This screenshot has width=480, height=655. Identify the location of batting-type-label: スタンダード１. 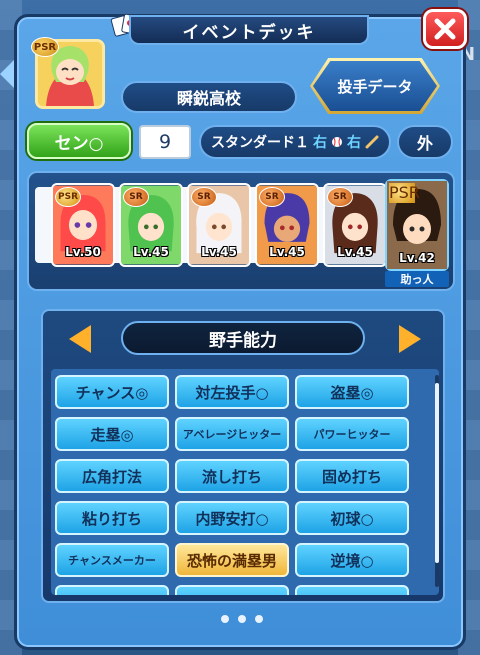
(260, 143).